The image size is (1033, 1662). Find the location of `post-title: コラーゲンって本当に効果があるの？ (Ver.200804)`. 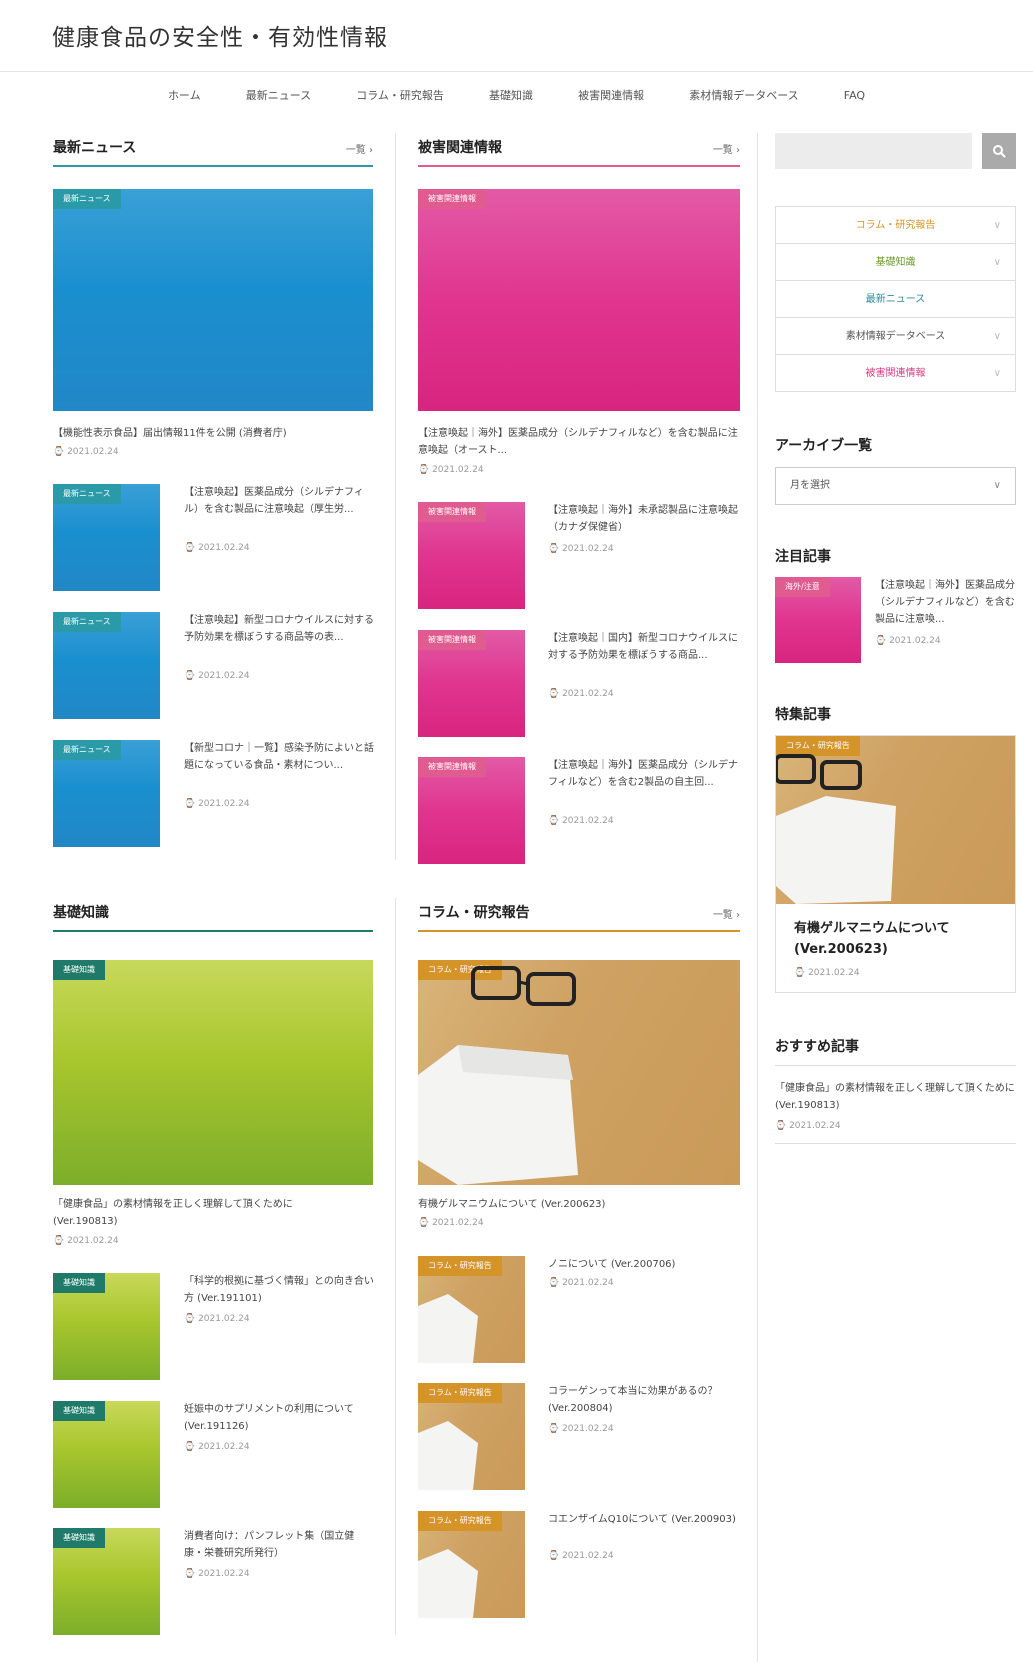

post-title: コラーゲンって本当に効果があるの？ (Ver.200804) is located at coordinates (644, 1400).